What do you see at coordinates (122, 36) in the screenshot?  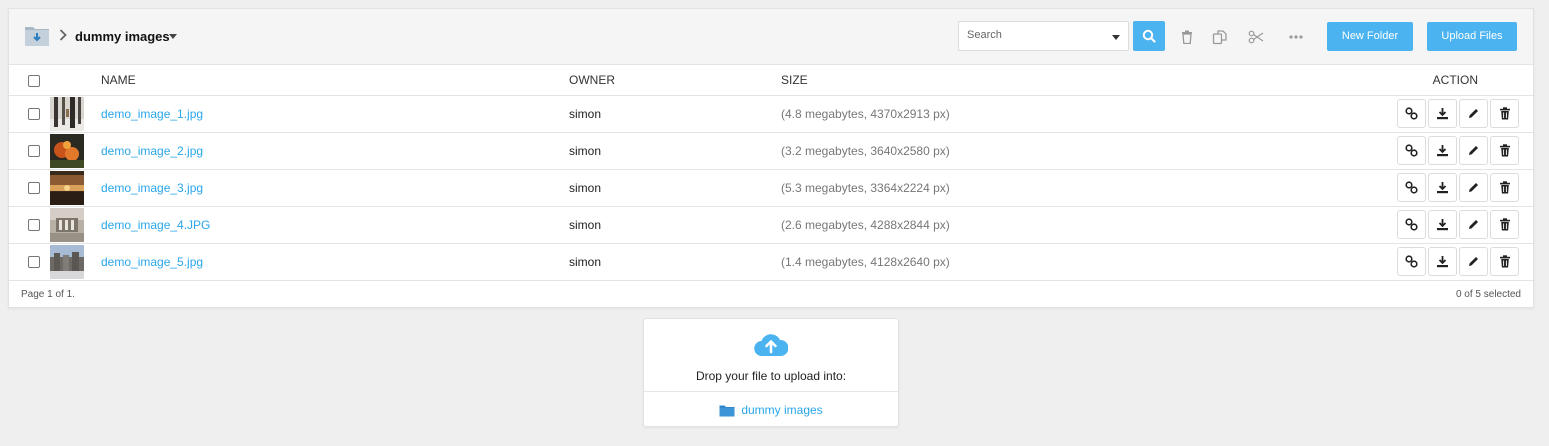 I see `breadcrumb-current-folder: dummy images` at bounding box center [122, 36].